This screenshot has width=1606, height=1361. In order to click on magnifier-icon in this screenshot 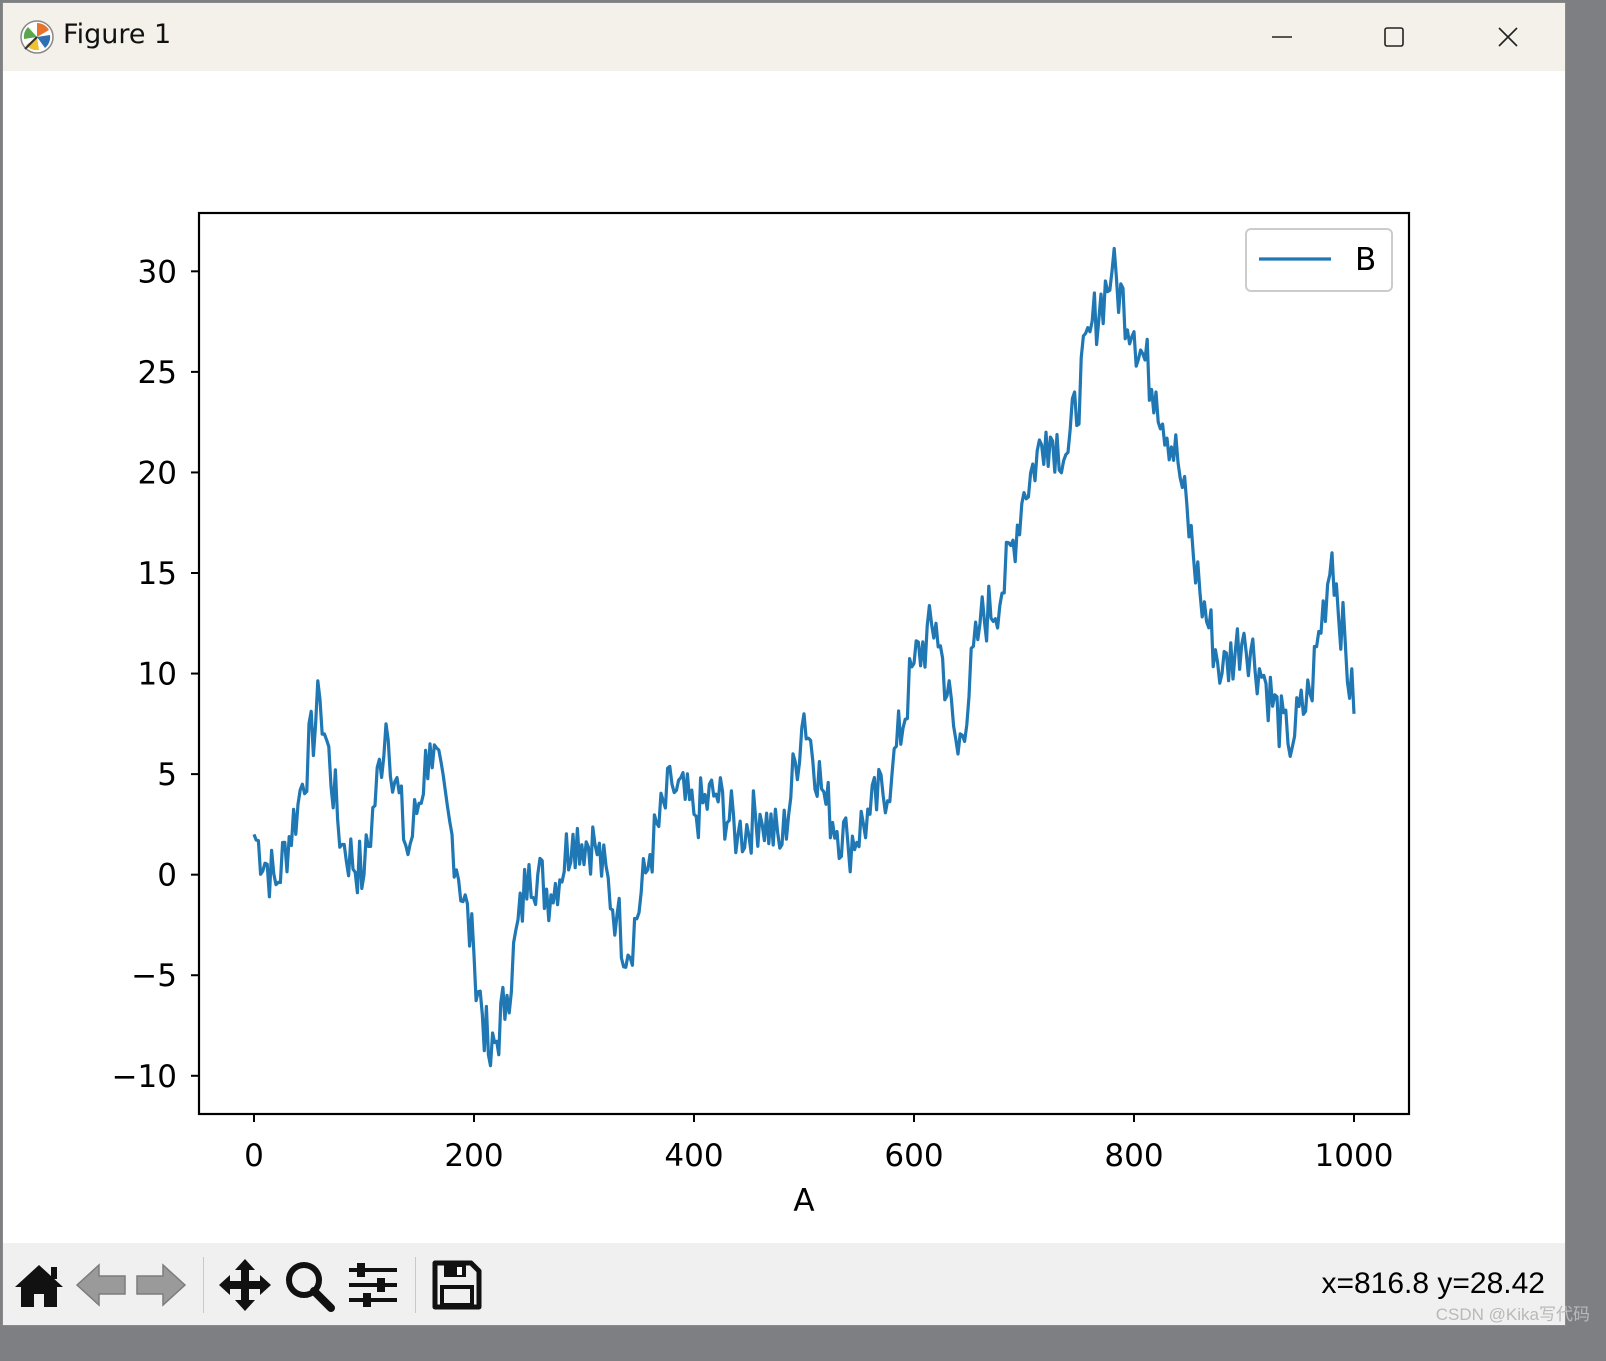, I will do `click(310, 1287)`.